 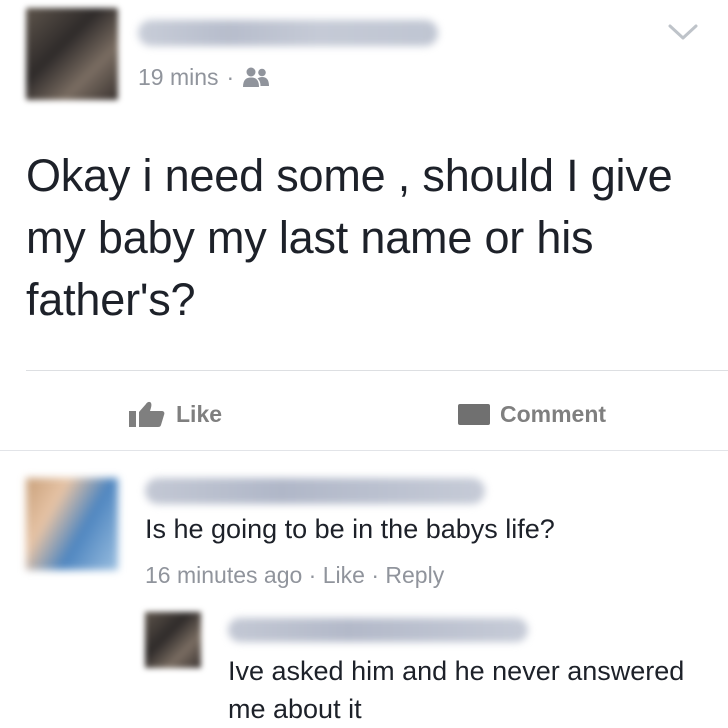 I want to click on thumbs-up-icon, so click(x=147, y=414).